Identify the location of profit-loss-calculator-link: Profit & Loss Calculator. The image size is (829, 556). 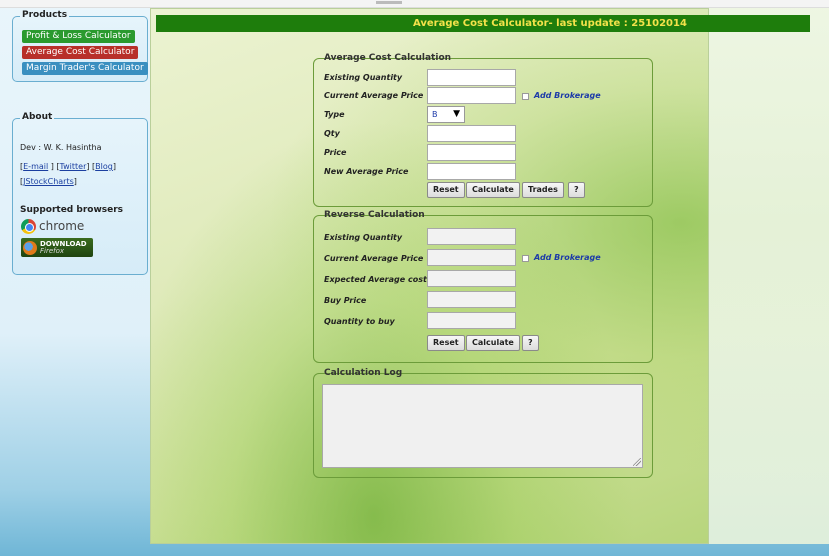
(78, 36).